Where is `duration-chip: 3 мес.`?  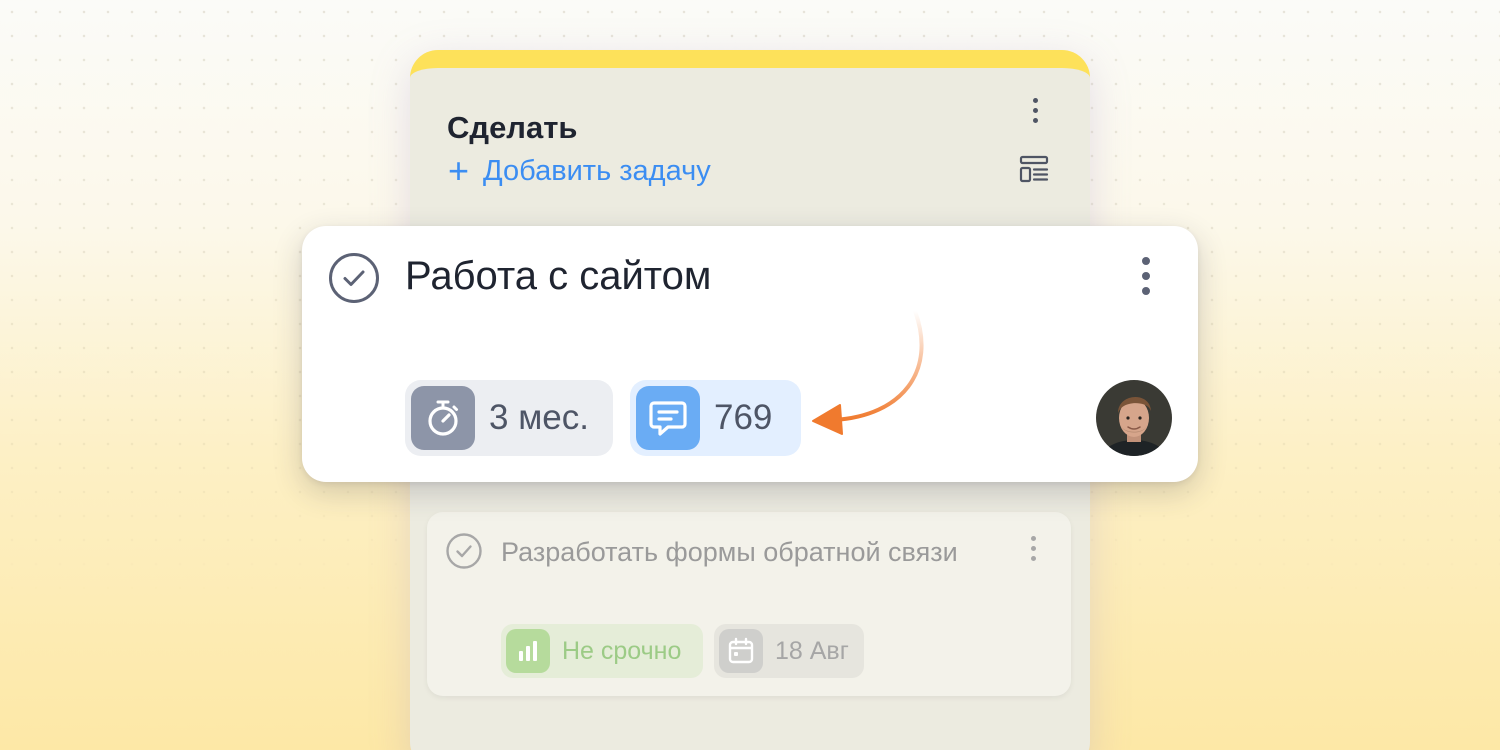
duration-chip: 3 мес. is located at coordinates (509, 418).